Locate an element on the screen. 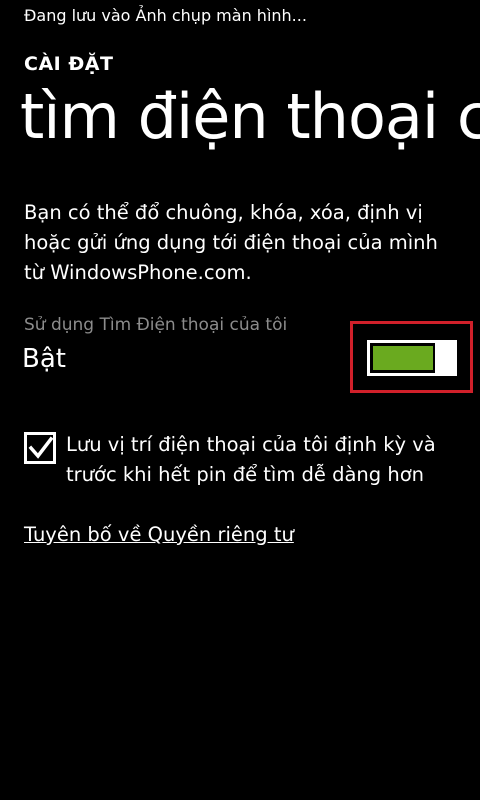 This screenshot has width=480, height=800. save-location-checkbox is located at coordinates (40, 448).